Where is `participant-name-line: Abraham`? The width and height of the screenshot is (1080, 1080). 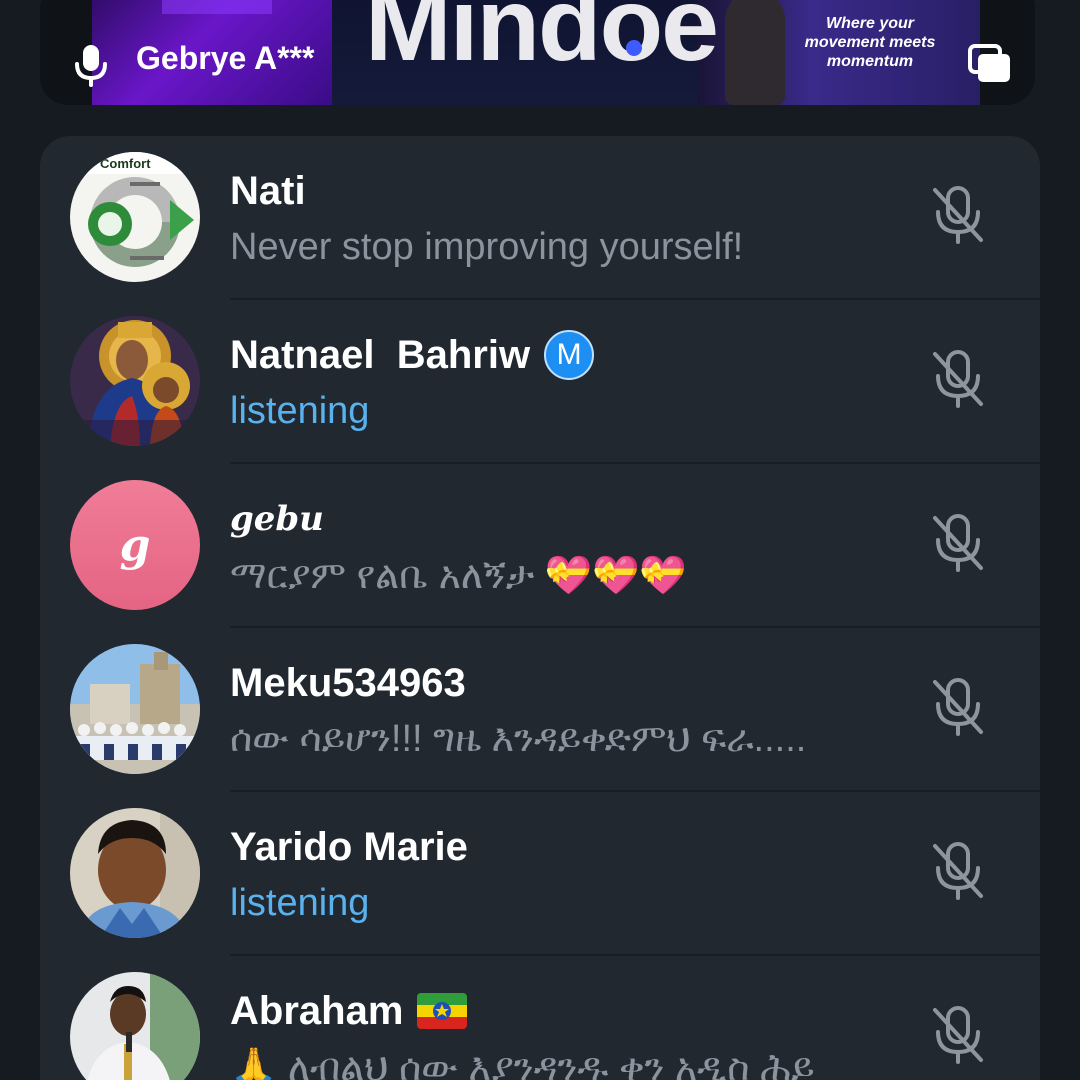 participant-name-line: Abraham is located at coordinates (349, 1011).